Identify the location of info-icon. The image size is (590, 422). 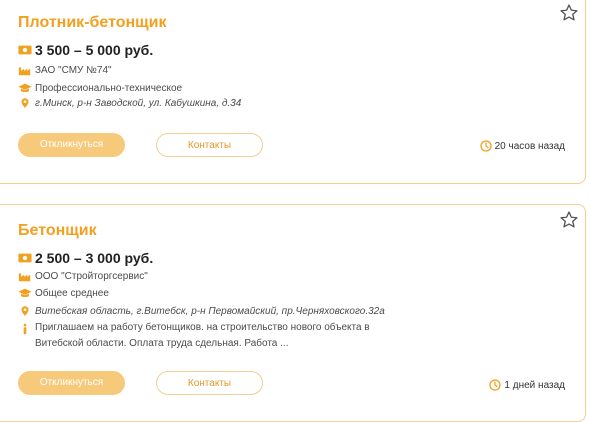
(25, 329).